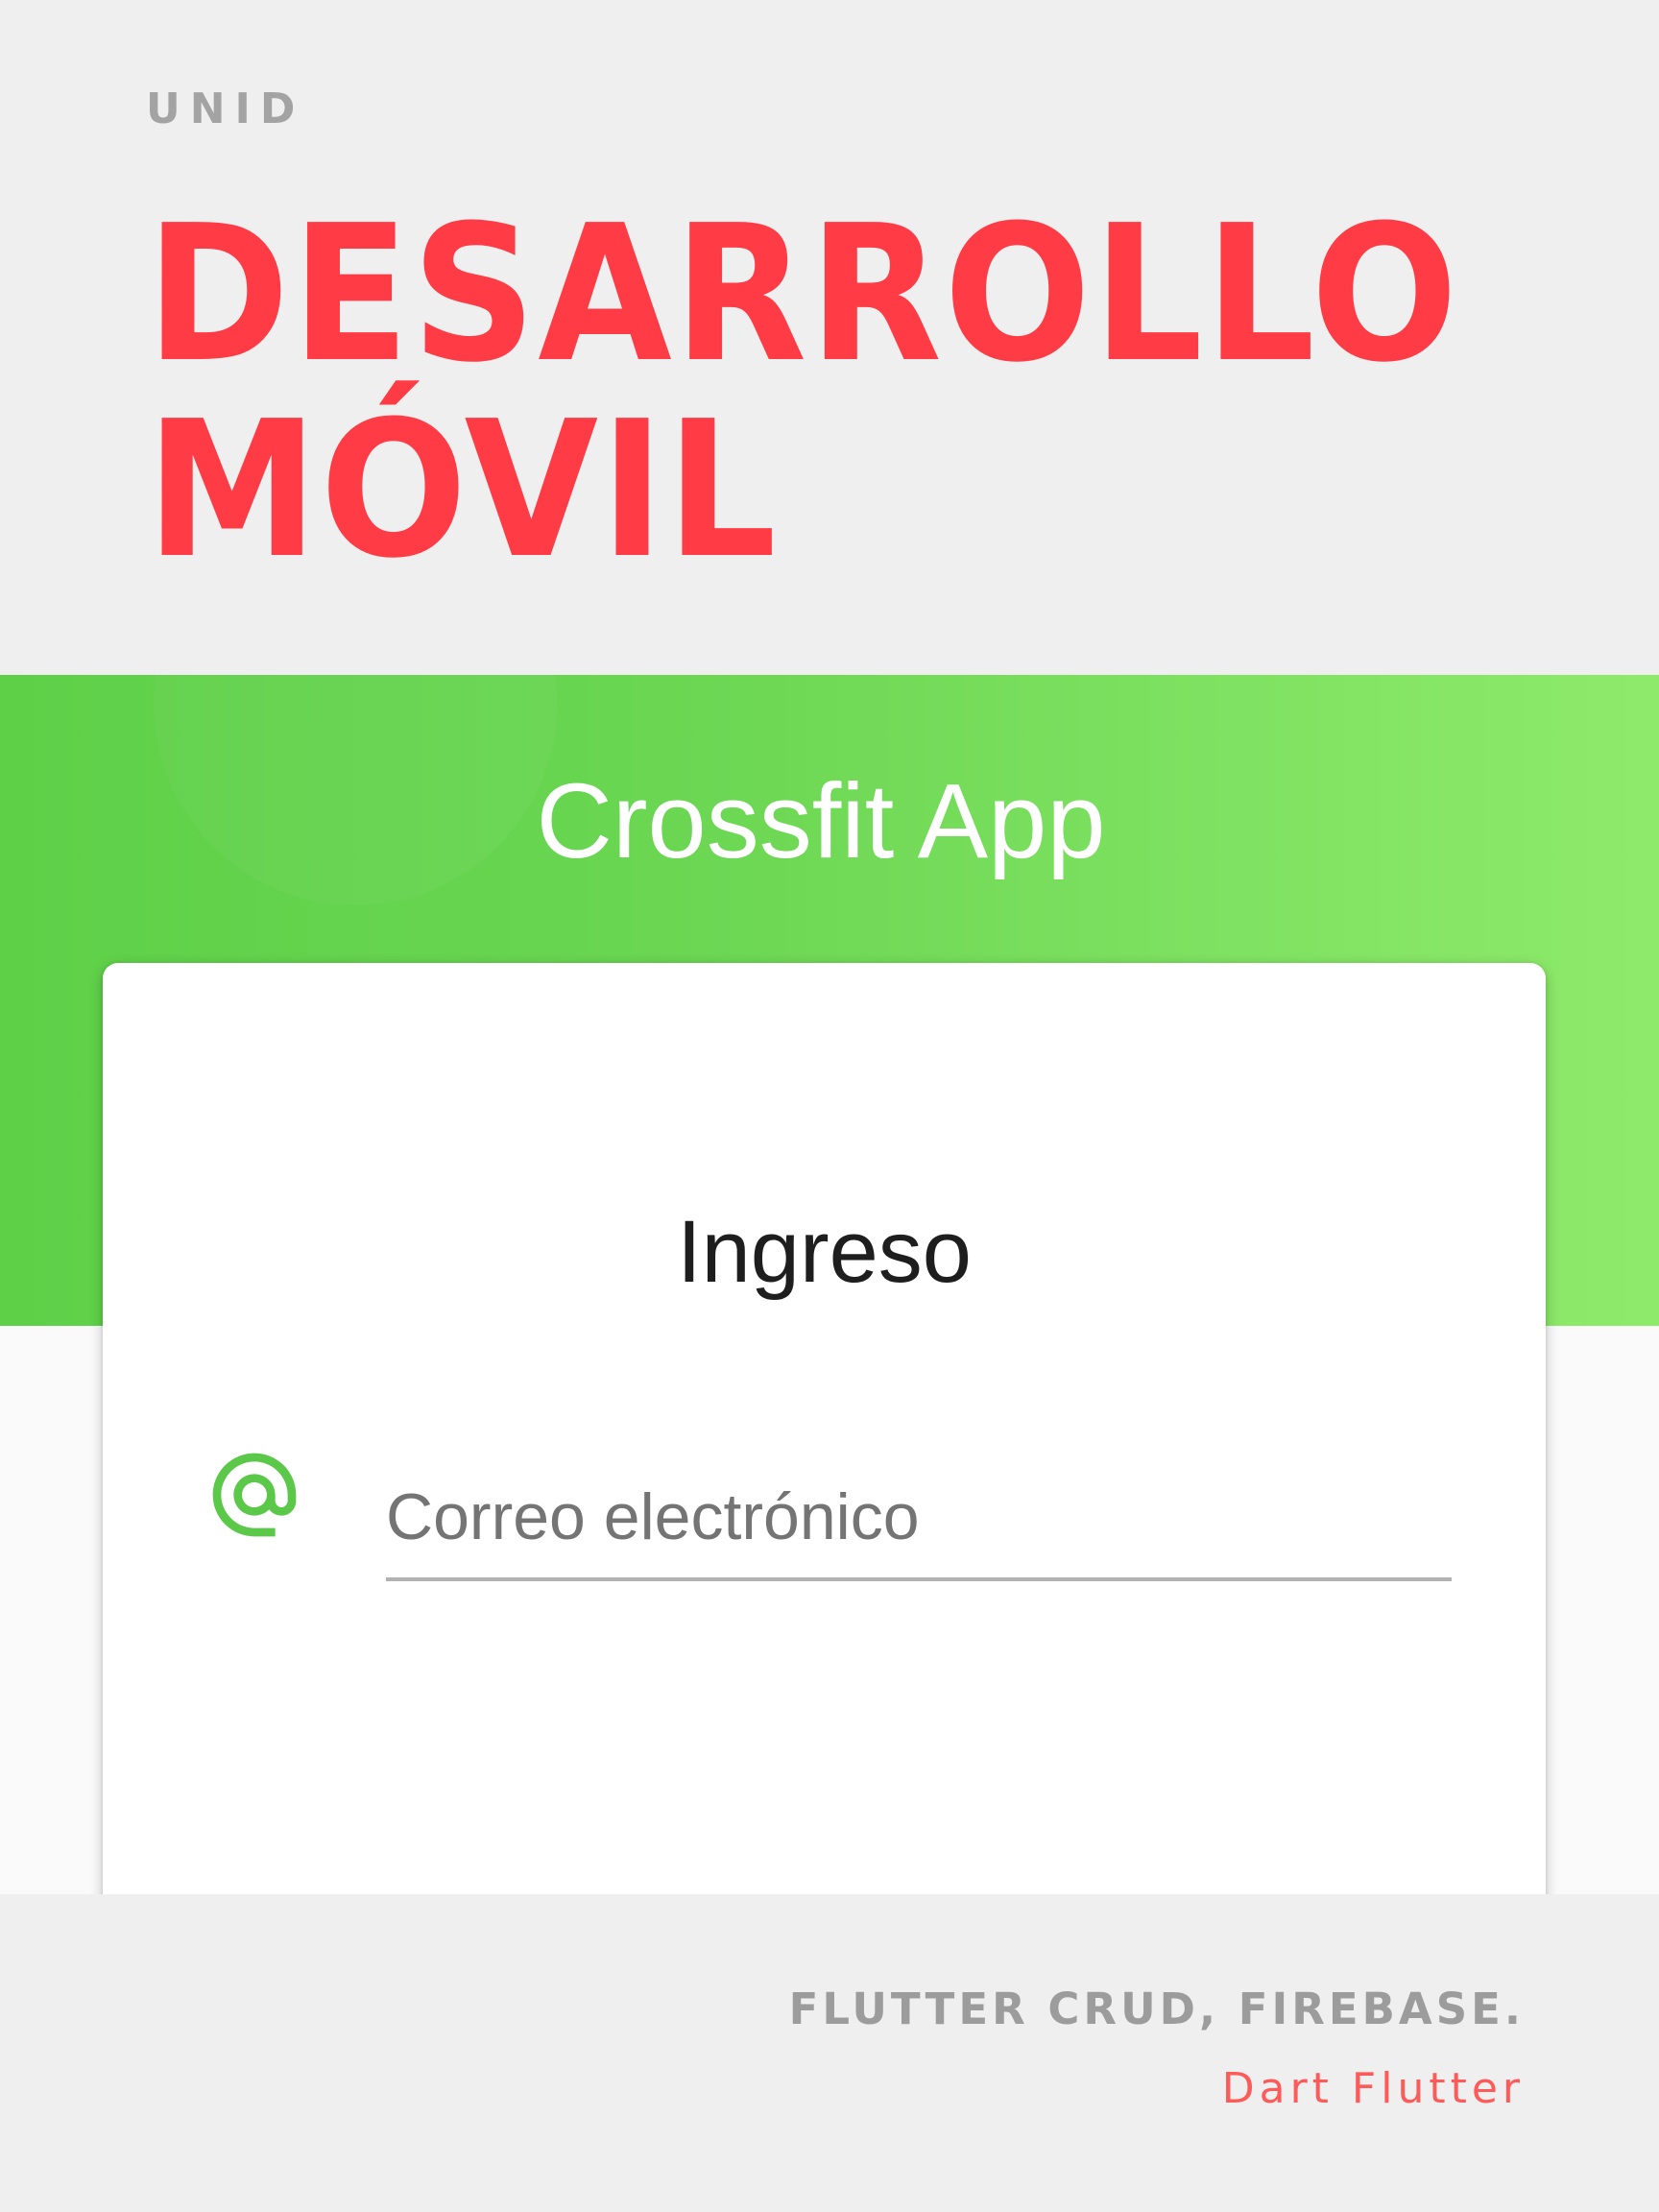 This screenshot has width=1659, height=2212. What do you see at coordinates (919, 1517) in the screenshot?
I see `email-field` at bounding box center [919, 1517].